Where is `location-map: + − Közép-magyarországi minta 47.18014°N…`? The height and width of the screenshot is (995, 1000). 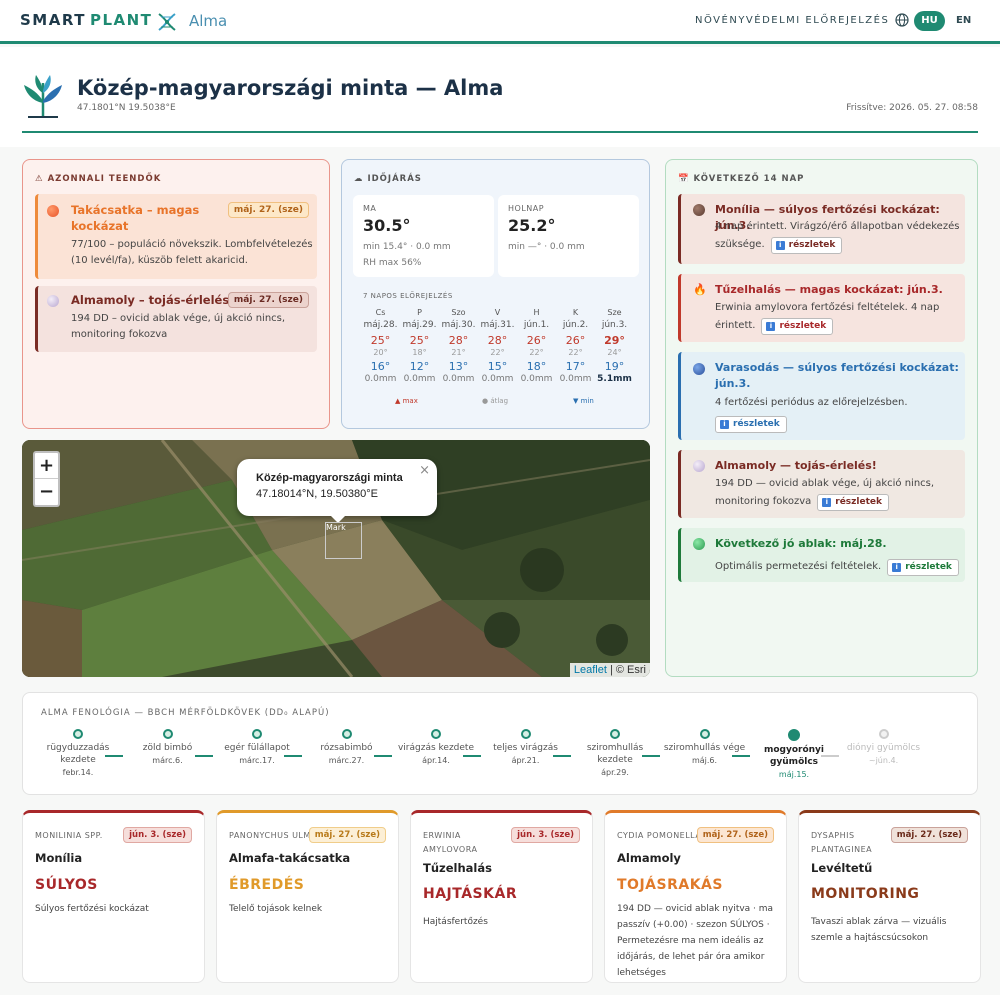 location-map: + − Közép-magyarországi minta 47.18014°N… is located at coordinates (336, 558).